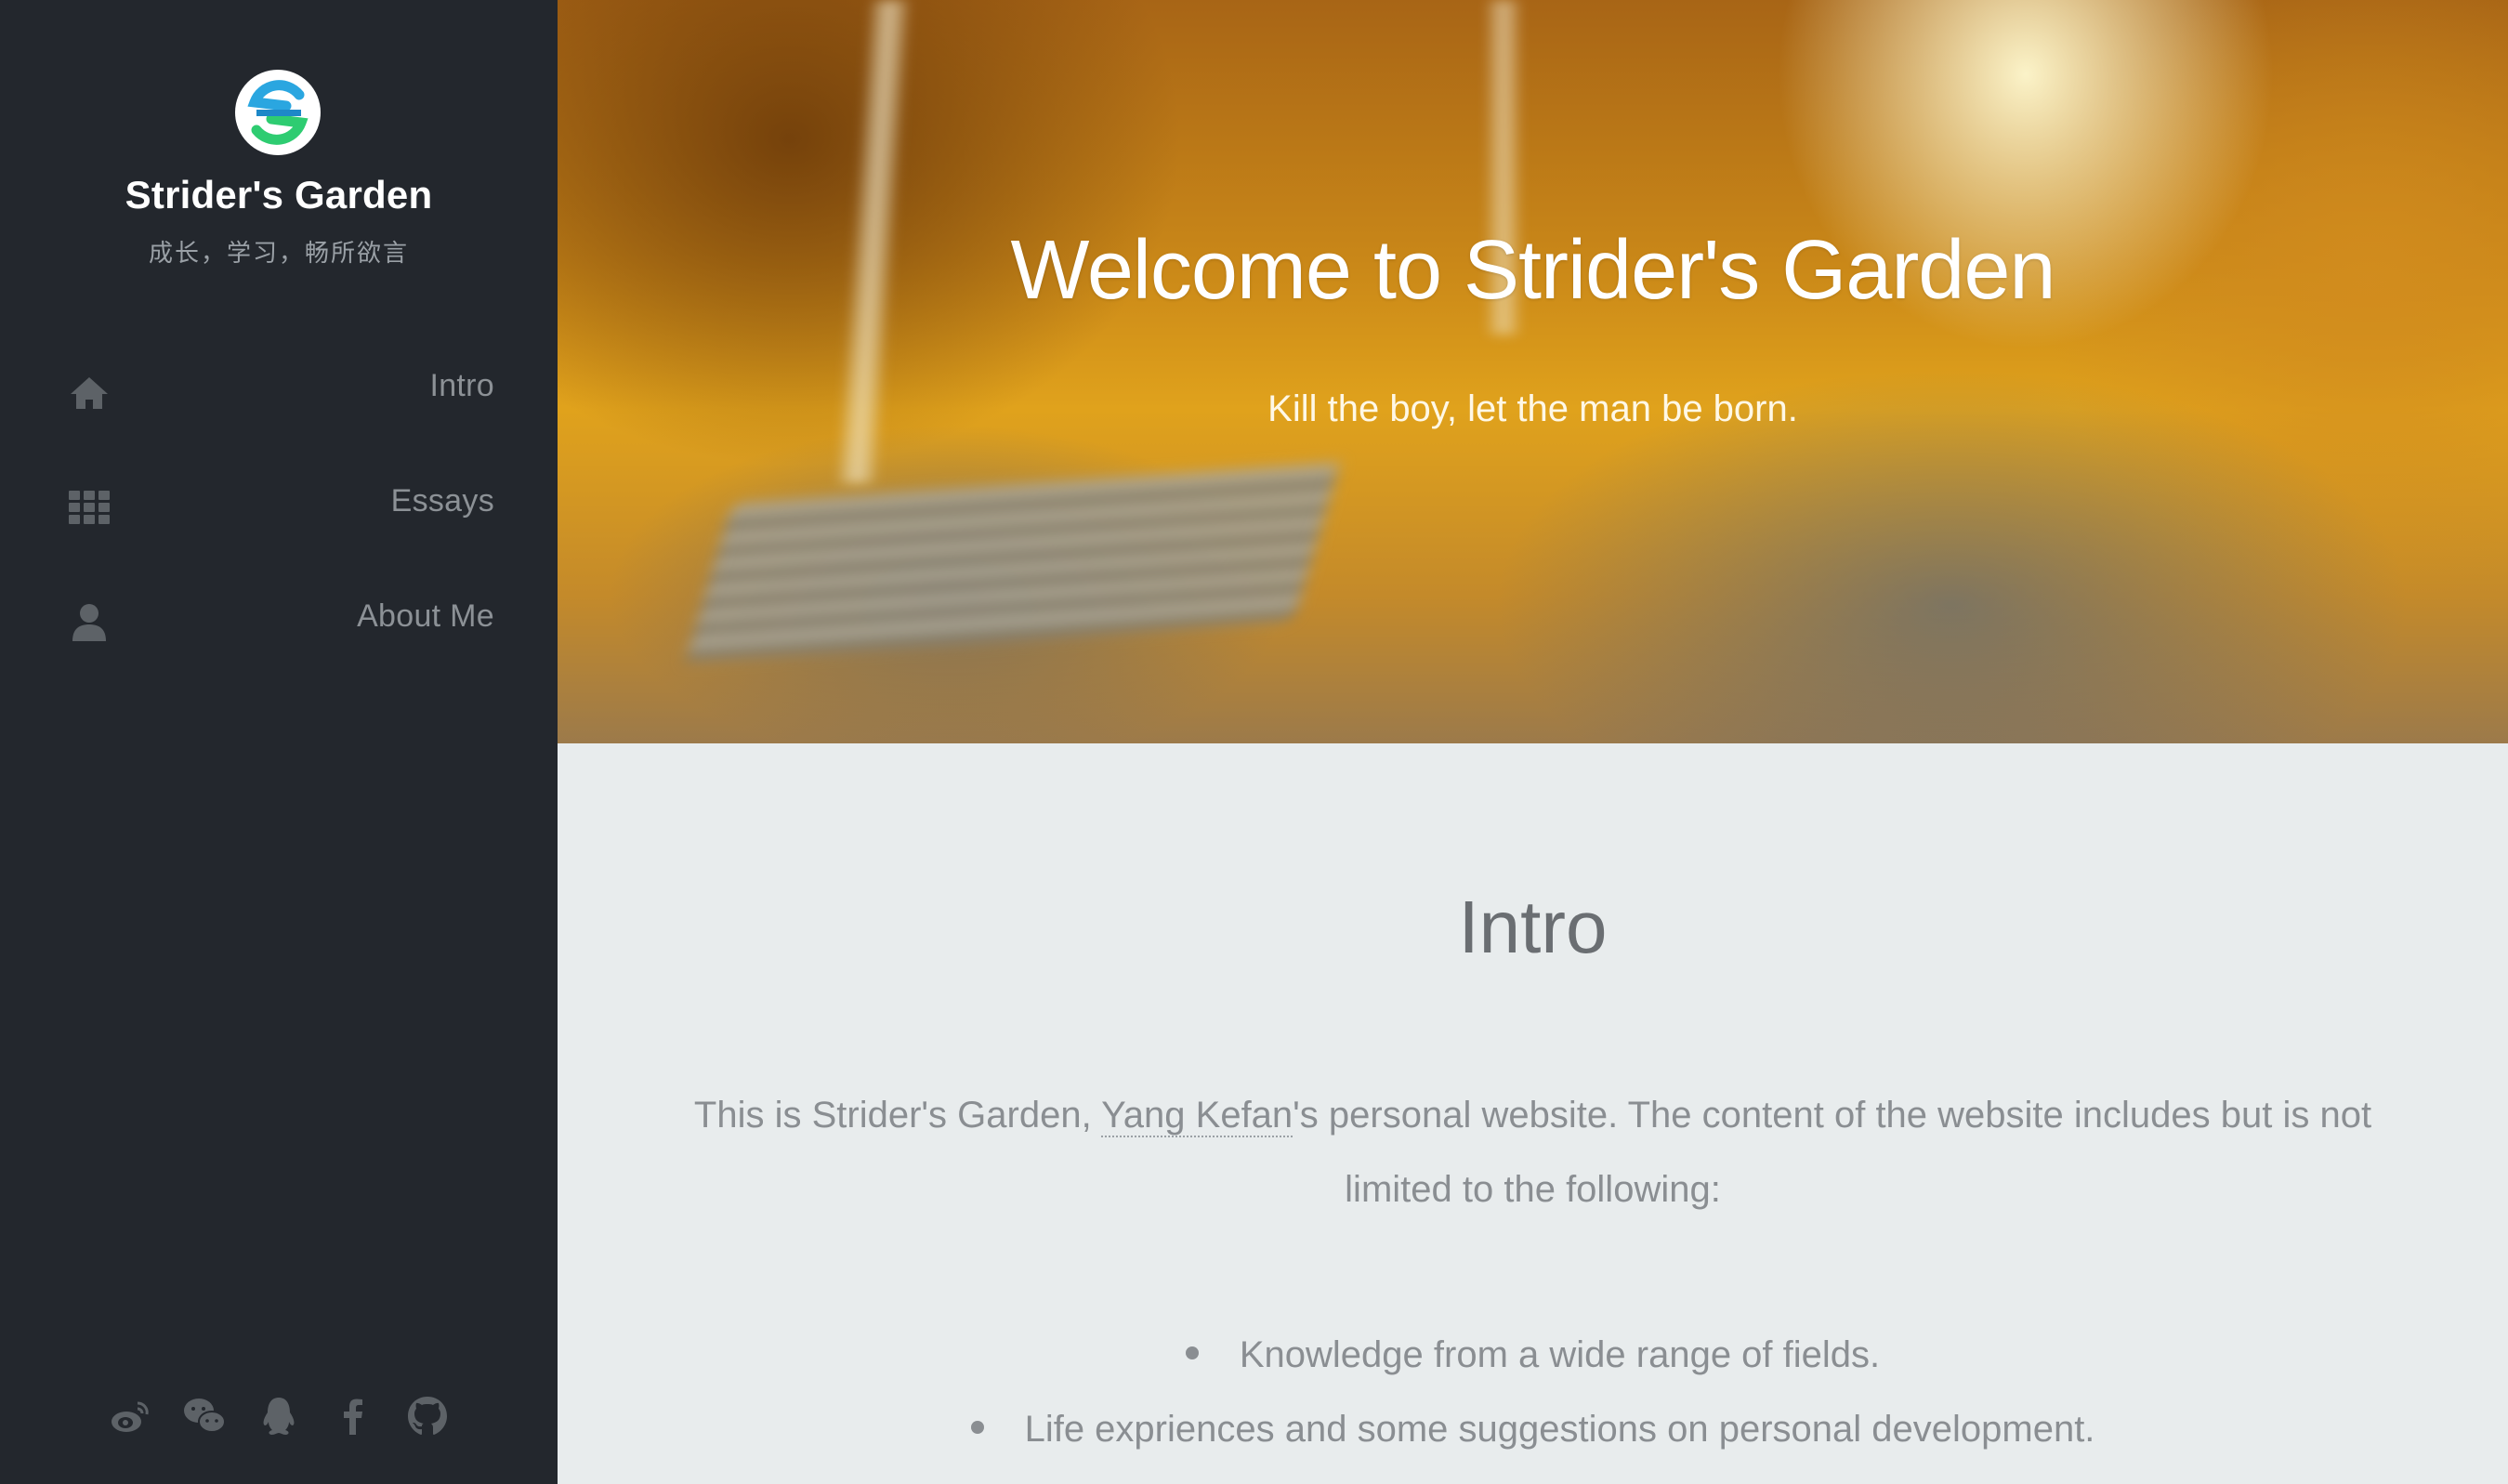  What do you see at coordinates (278, 113) in the screenshot?
I see `strider-logo-icon` at bounding box center [278, 113].